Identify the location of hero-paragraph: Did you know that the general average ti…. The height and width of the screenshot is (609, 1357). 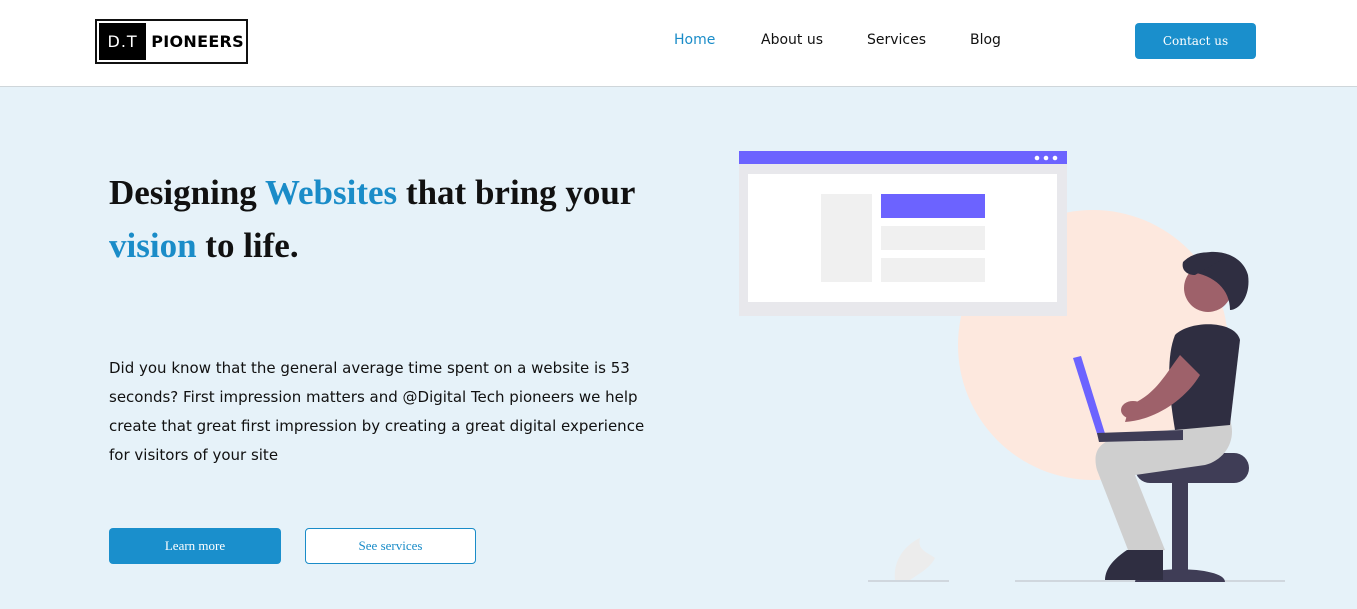
(377, 411).